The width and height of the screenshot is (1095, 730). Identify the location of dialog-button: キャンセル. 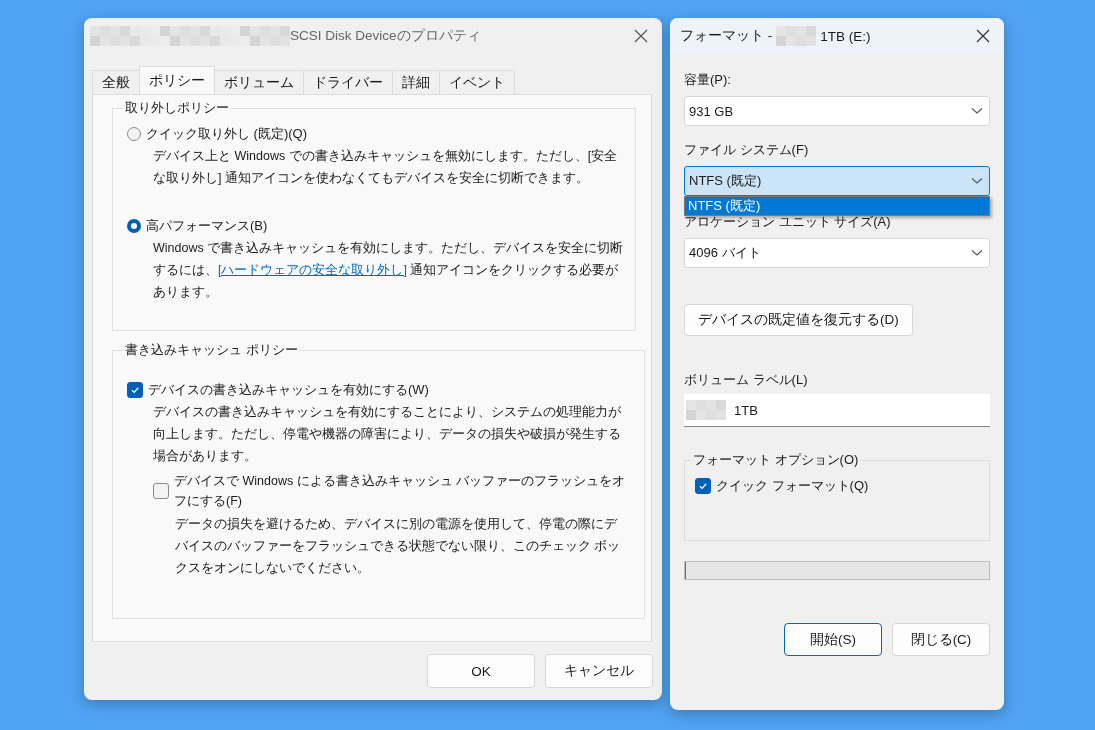
(599, 671).